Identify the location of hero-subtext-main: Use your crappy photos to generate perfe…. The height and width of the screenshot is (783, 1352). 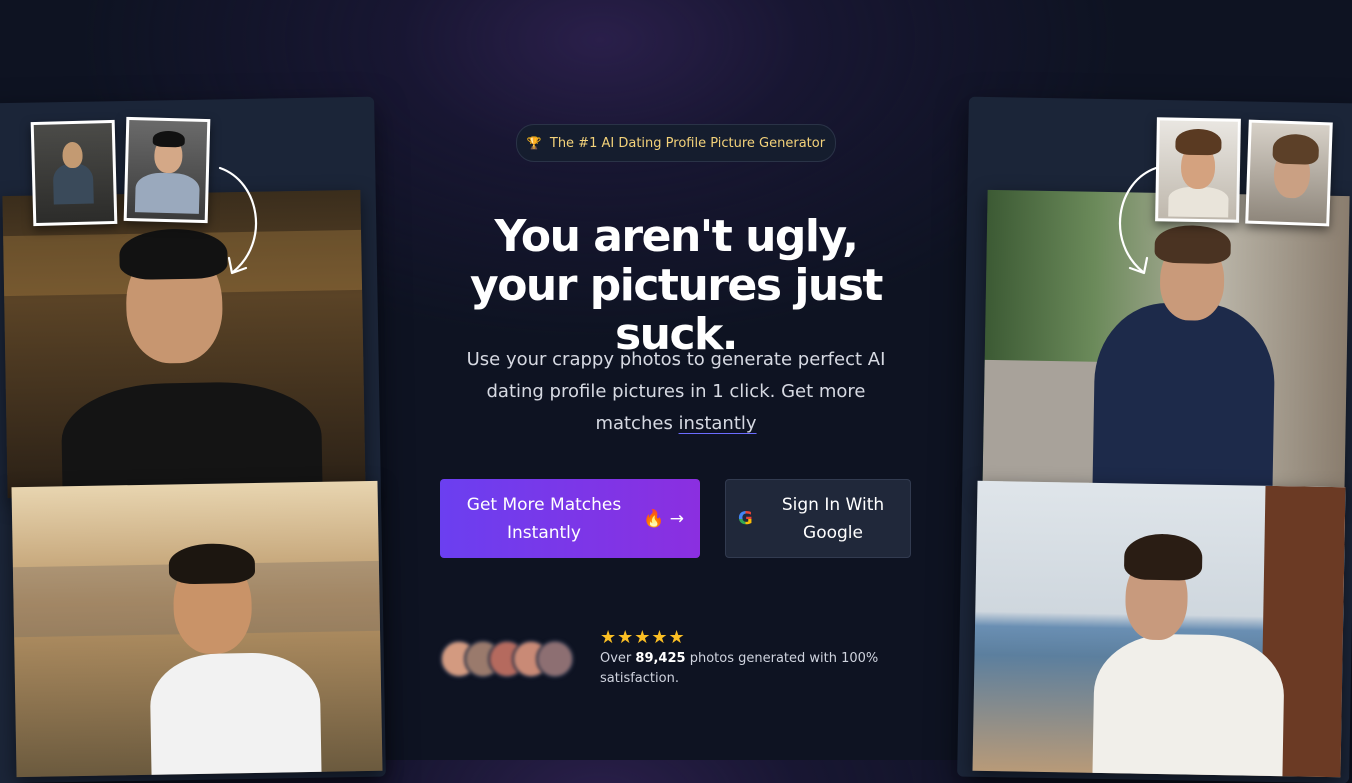
(676, 391).